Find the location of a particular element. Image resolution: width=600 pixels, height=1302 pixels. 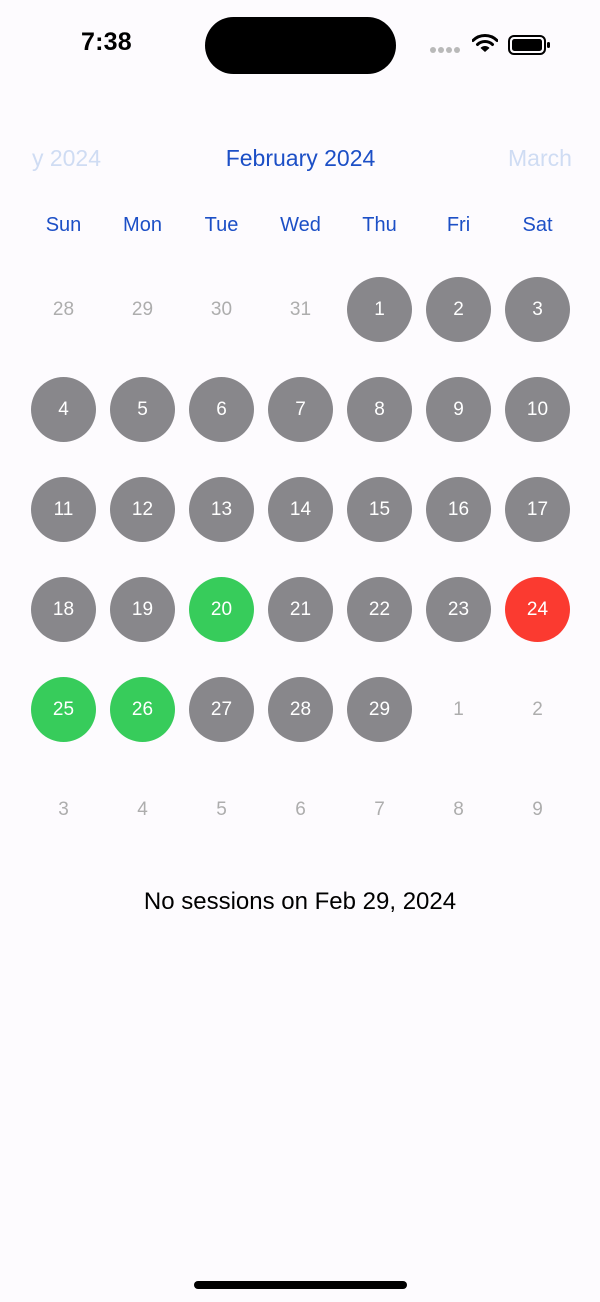

calendar-day: 19 is located at coordinates (142, 609).